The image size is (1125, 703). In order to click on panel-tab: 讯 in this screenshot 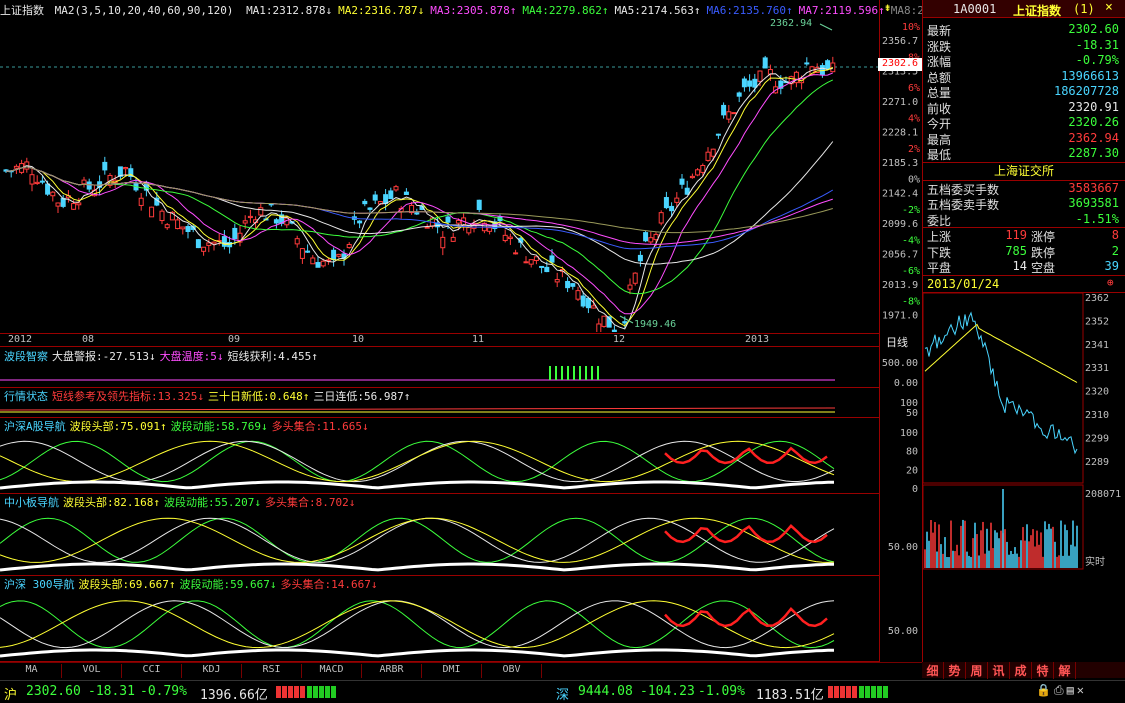, I will do `click(999, 670)`.